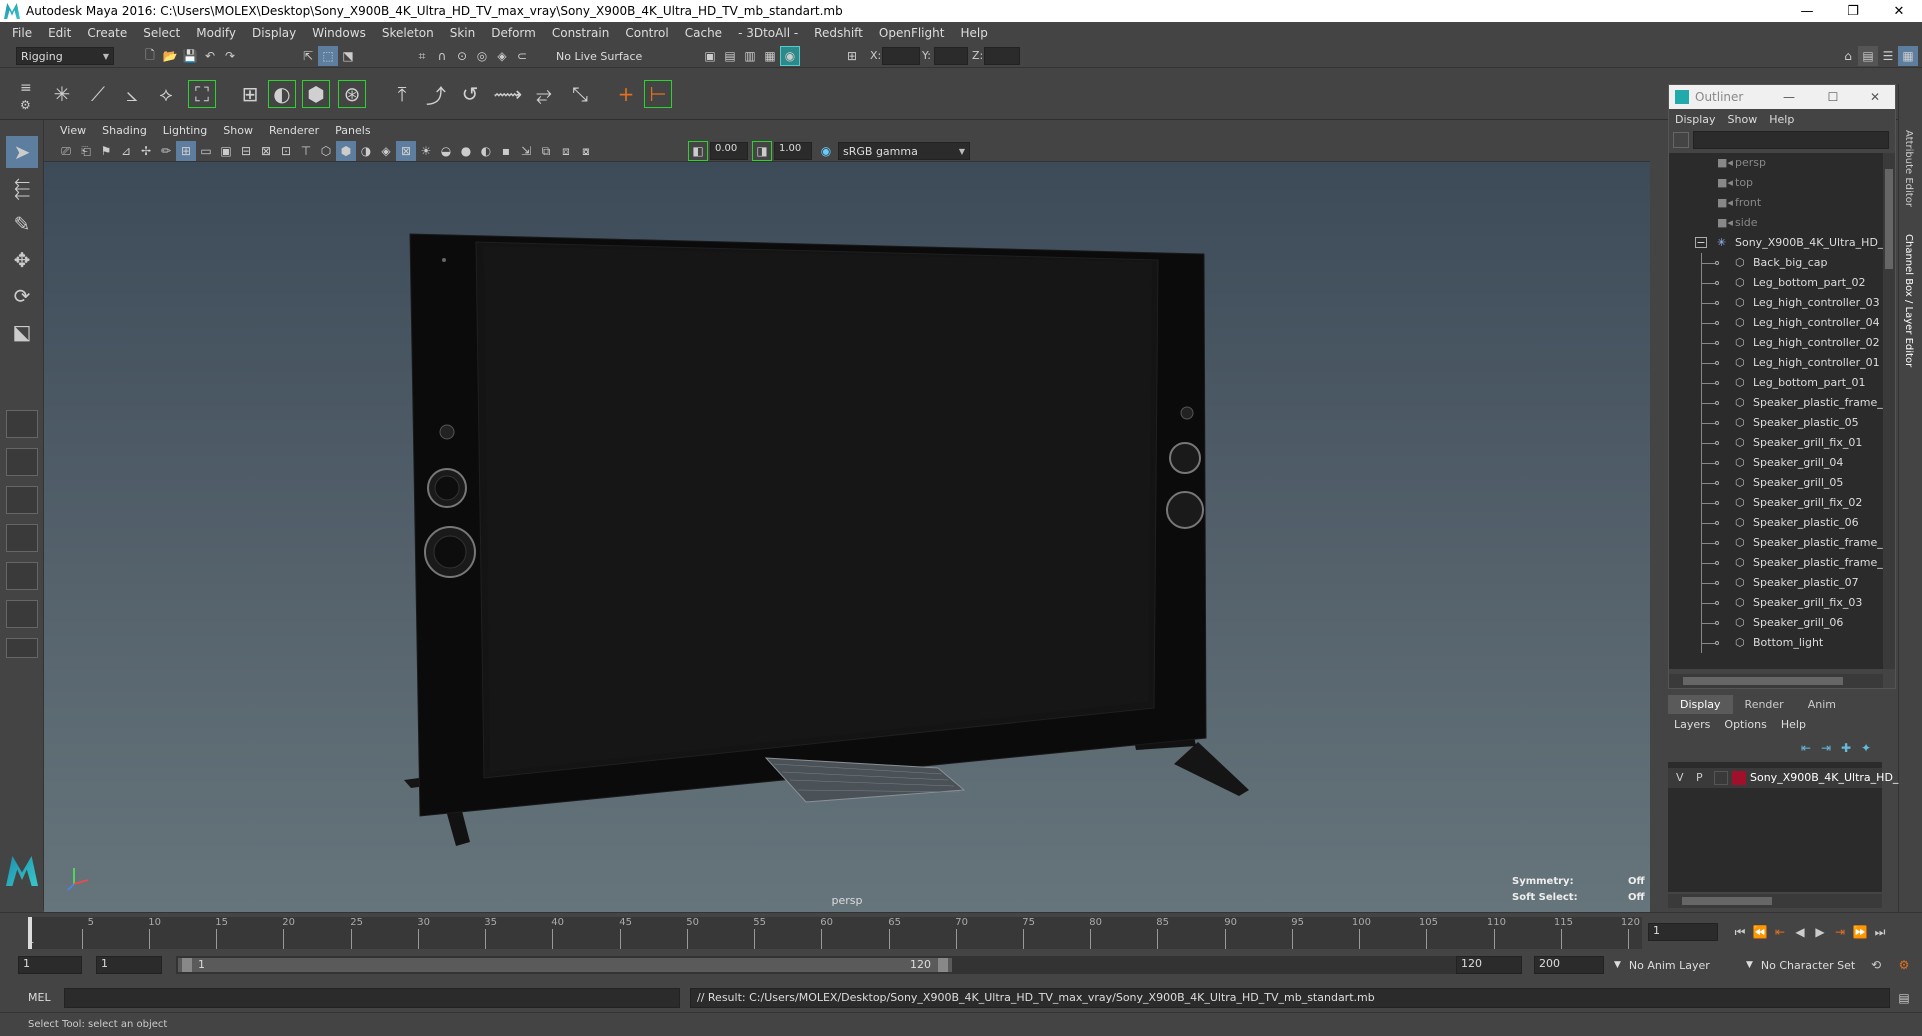 The image size is (1922, 1036). What do you see at coordinates (1680, 777) in the screenshot?
I see `layer-visibility-toggle: V` at bounding box center [1680, 777].